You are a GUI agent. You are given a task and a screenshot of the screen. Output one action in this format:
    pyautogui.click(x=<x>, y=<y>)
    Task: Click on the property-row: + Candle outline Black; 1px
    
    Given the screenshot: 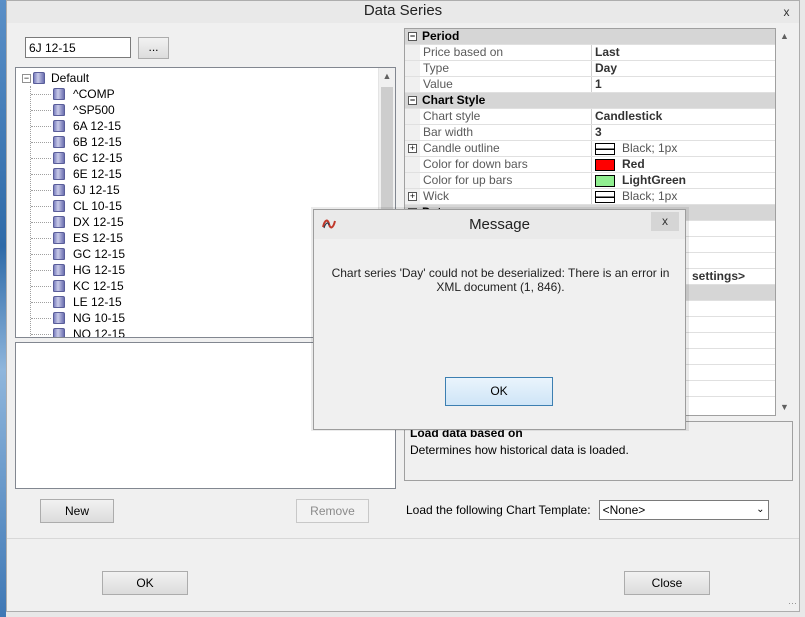 What is the action you would take?
    pyautogui.click(x=590, y=149)
    